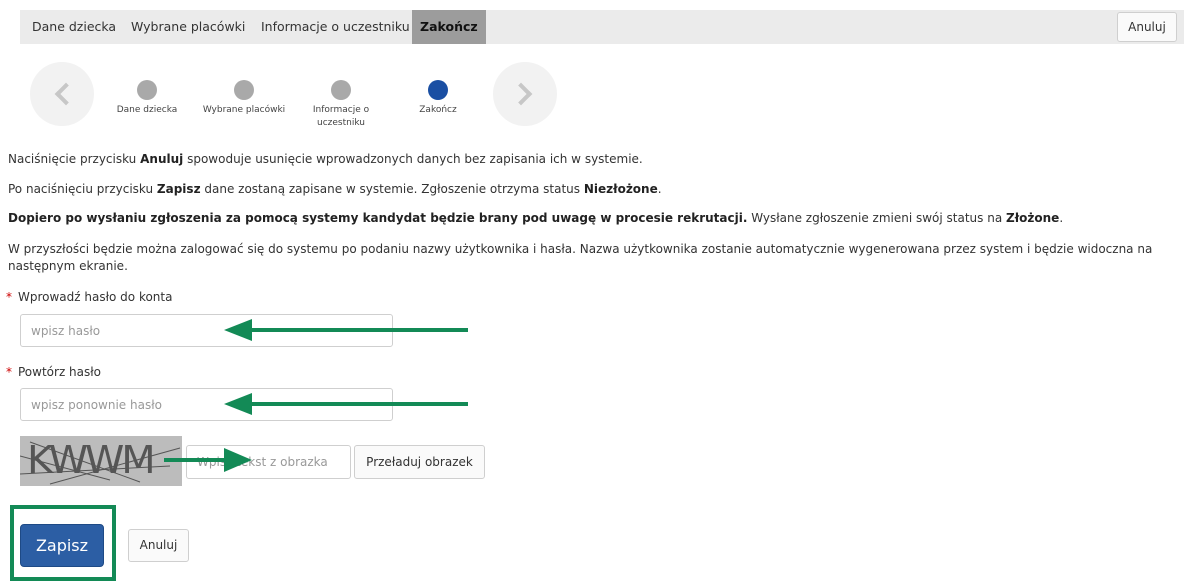  I want to click on save-button: Zapisz, so click(62, 545).